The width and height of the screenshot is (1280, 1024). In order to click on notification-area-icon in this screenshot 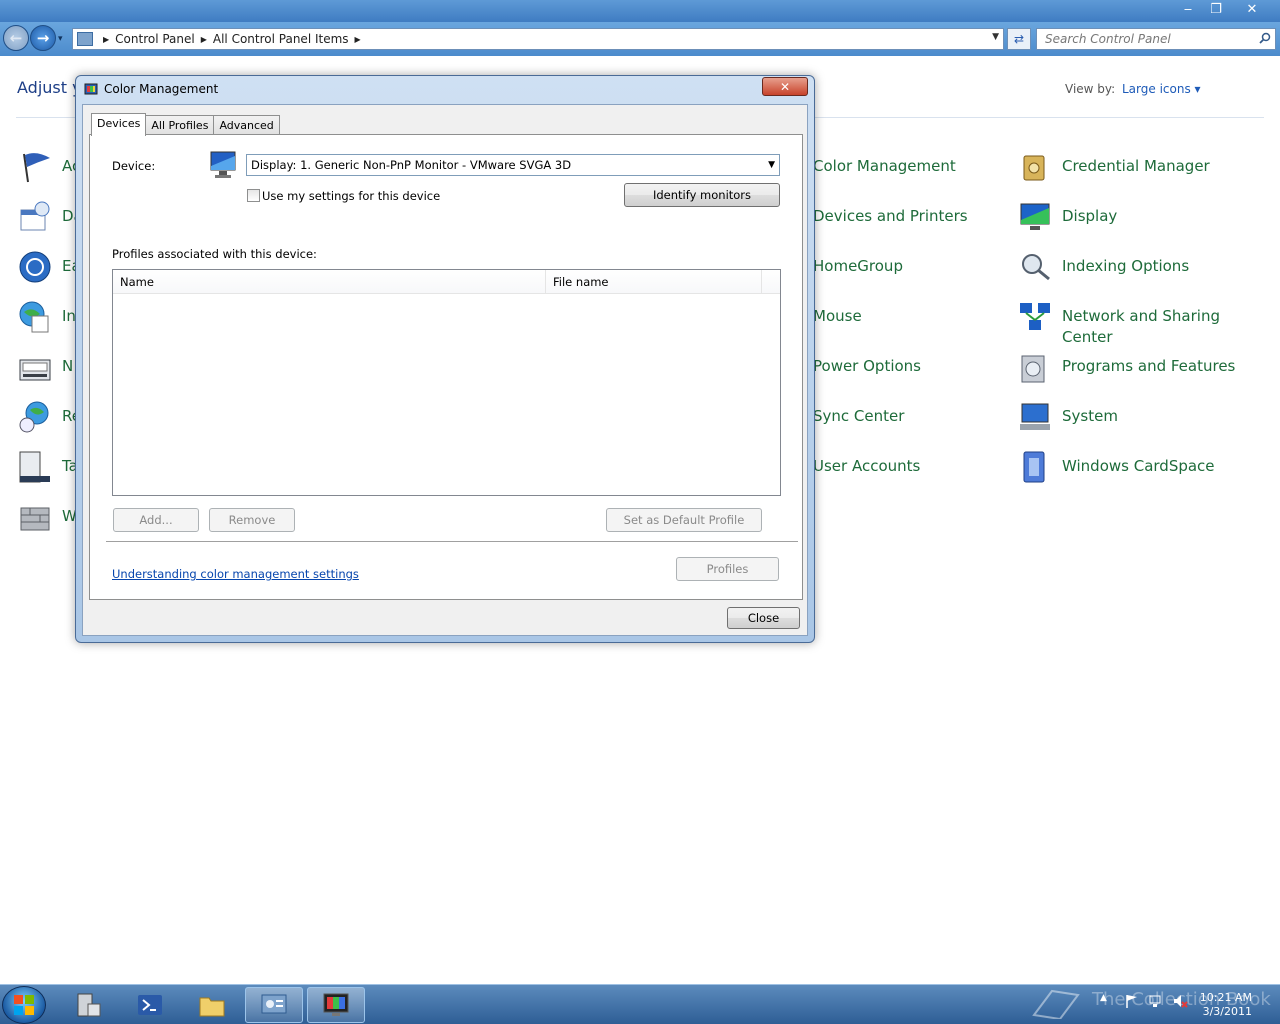, I will do `click(35, 370)`.